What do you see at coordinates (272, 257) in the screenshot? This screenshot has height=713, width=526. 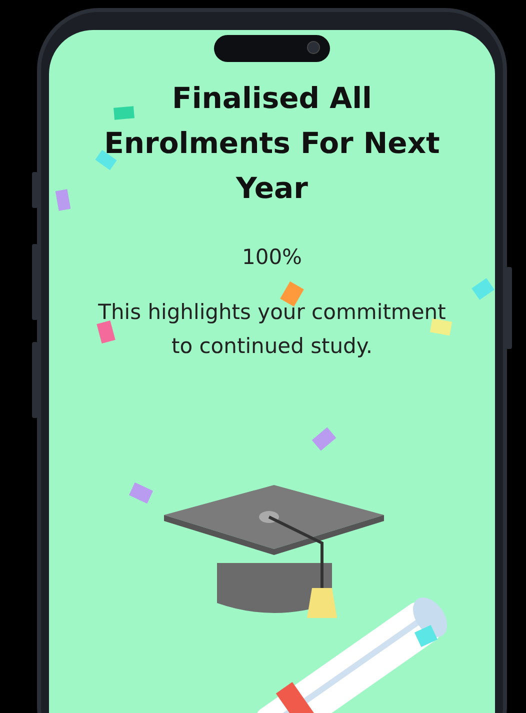 I see `progress-percentage: 100%` at bounding box center [272, 257].